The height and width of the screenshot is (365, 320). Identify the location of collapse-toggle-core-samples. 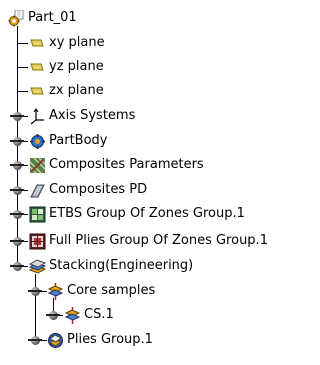
(35, 291).